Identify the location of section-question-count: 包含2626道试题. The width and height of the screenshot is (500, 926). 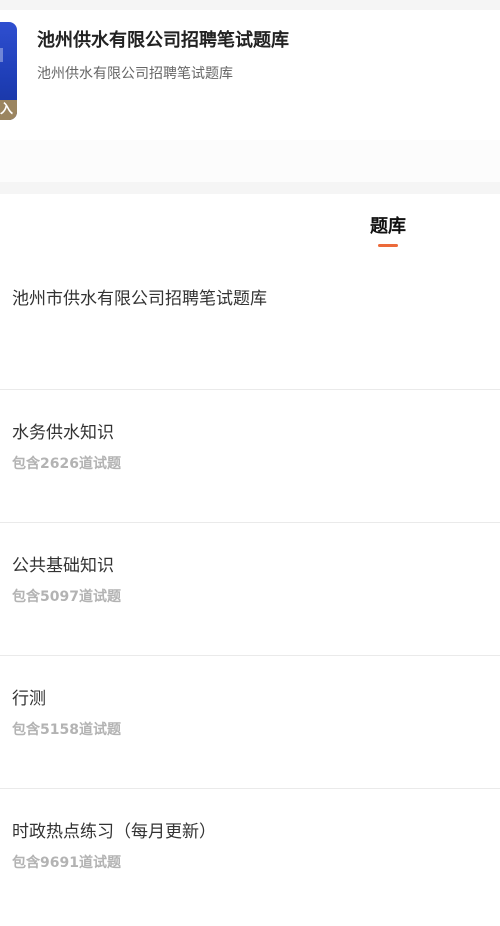
(66, 464).